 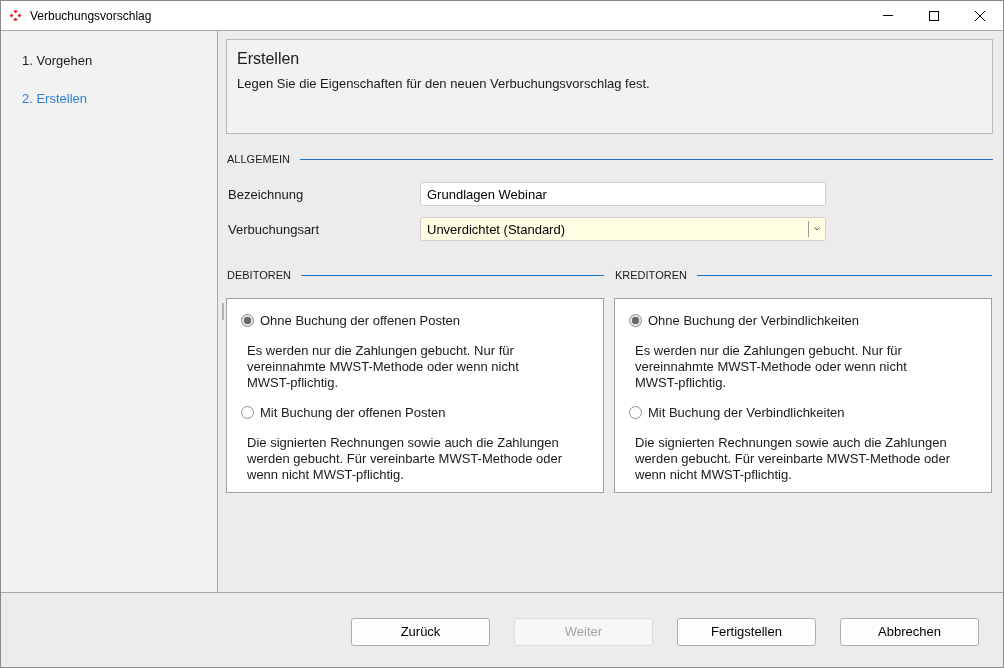 What do you see at coordinates (269, 59) in the screenshot?
I see `page-title: Erstellen` at bounding box center [269, 59].